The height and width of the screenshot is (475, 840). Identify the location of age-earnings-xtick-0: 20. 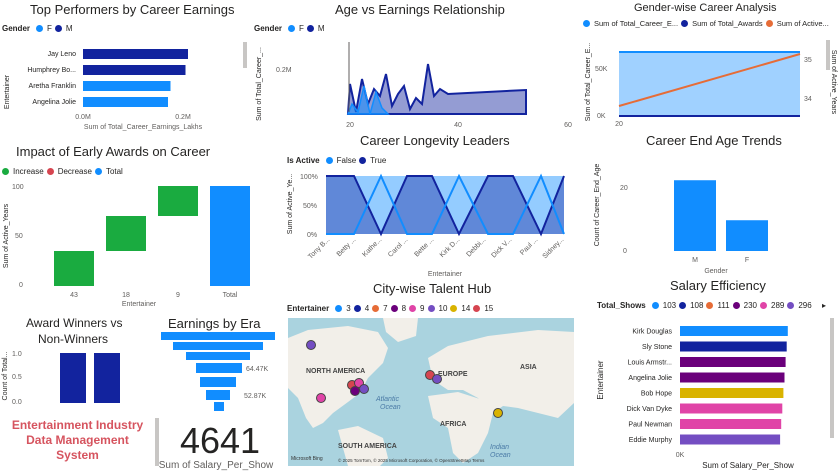
(350, 125).